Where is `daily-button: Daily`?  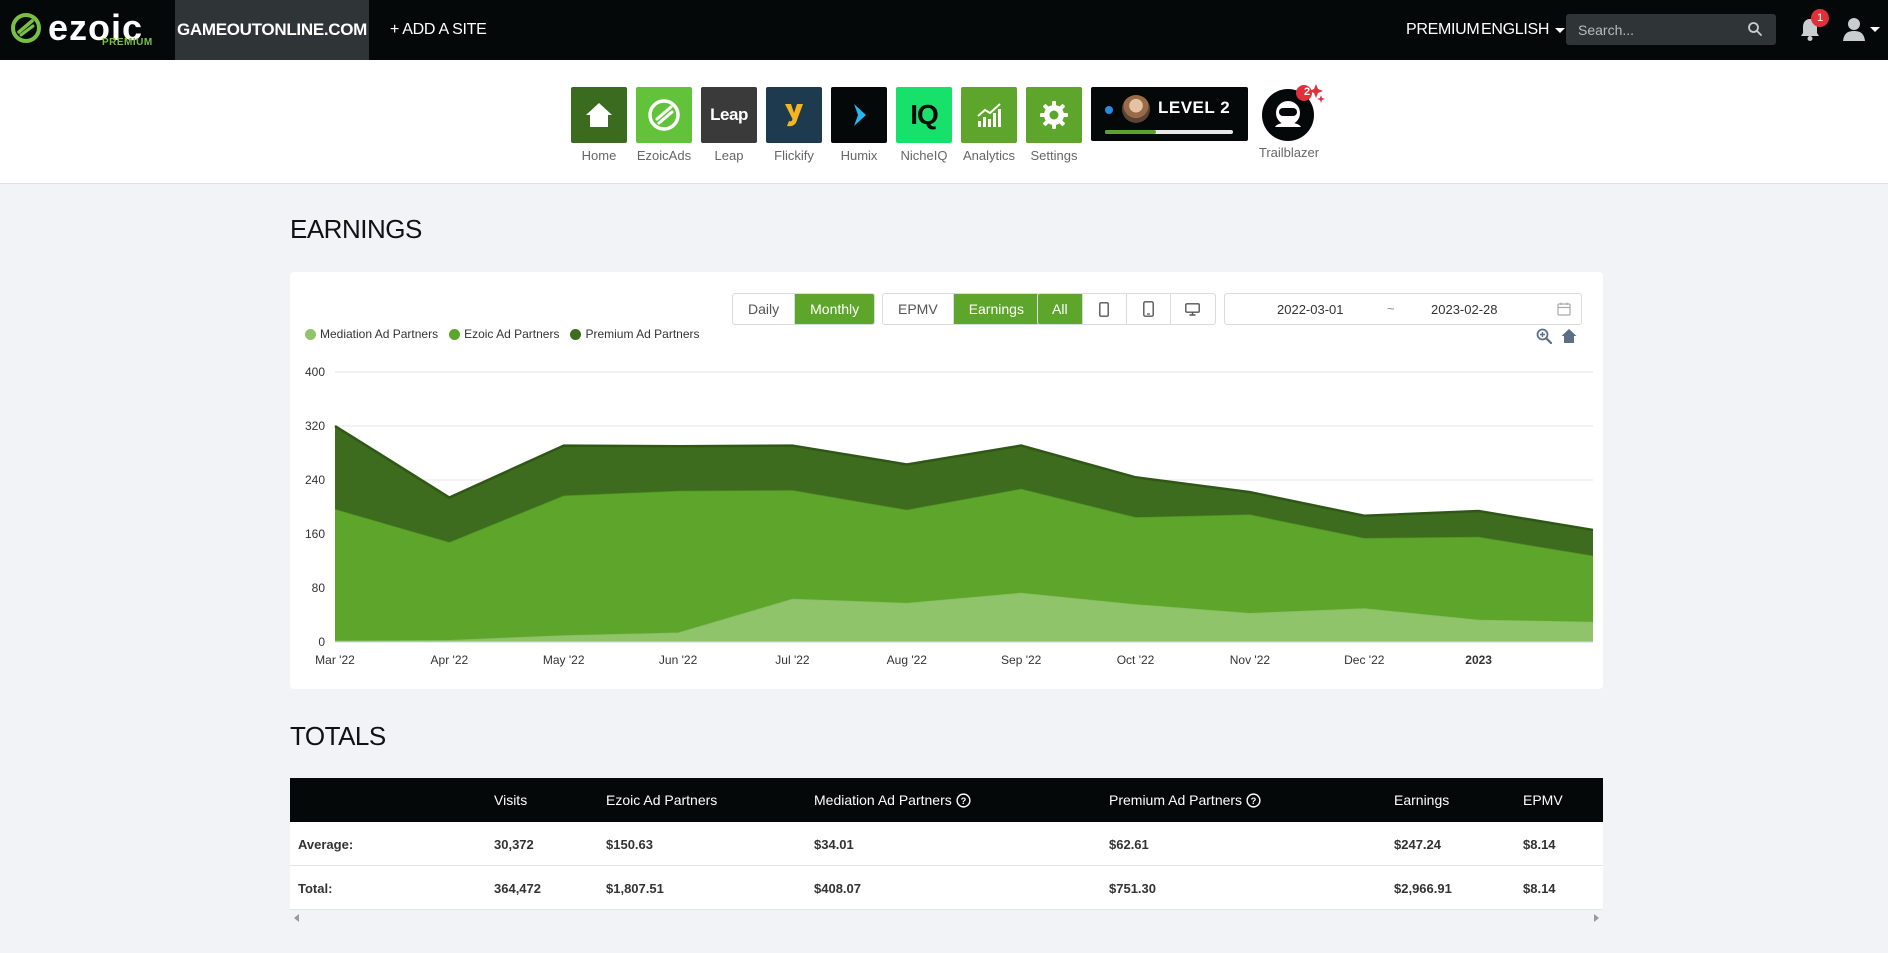 daily-button: Daily is located at coordinates (764, 309).